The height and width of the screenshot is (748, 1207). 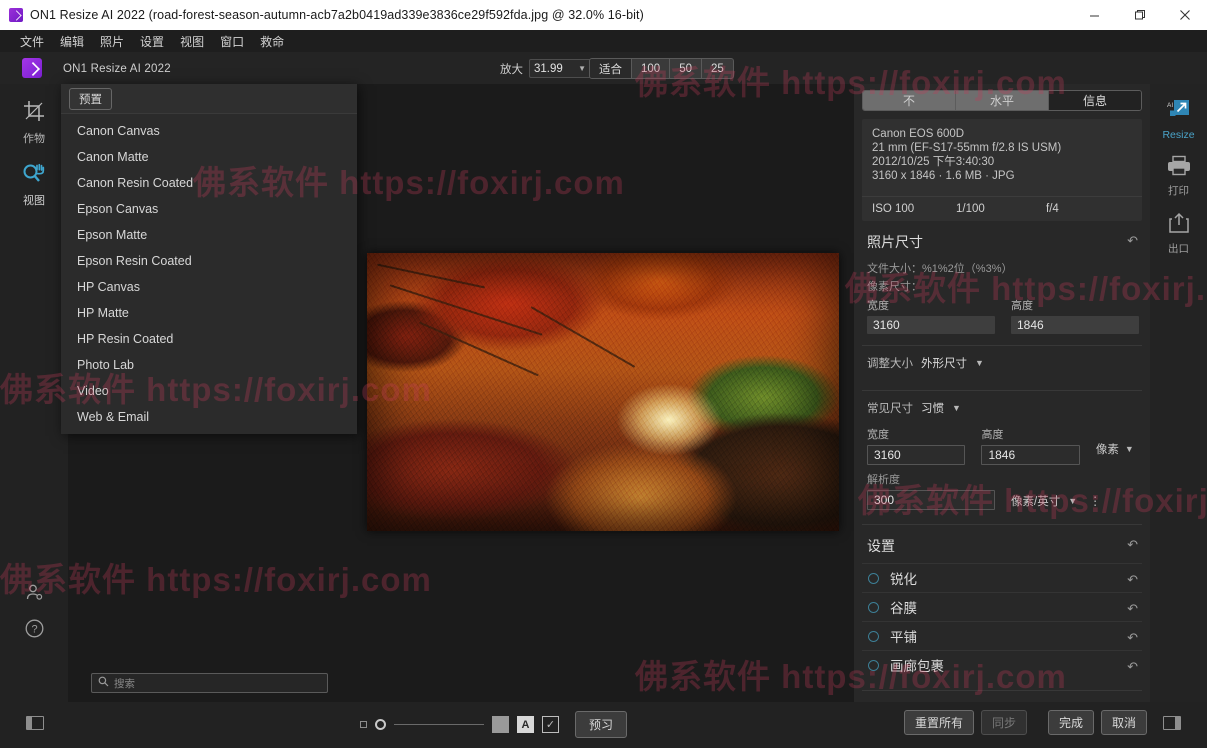 What do you see at coordinates (1119, 445) in the screenshot?
I see `unit-picker: 像素 ▼` at bounding box center [1119, 445].